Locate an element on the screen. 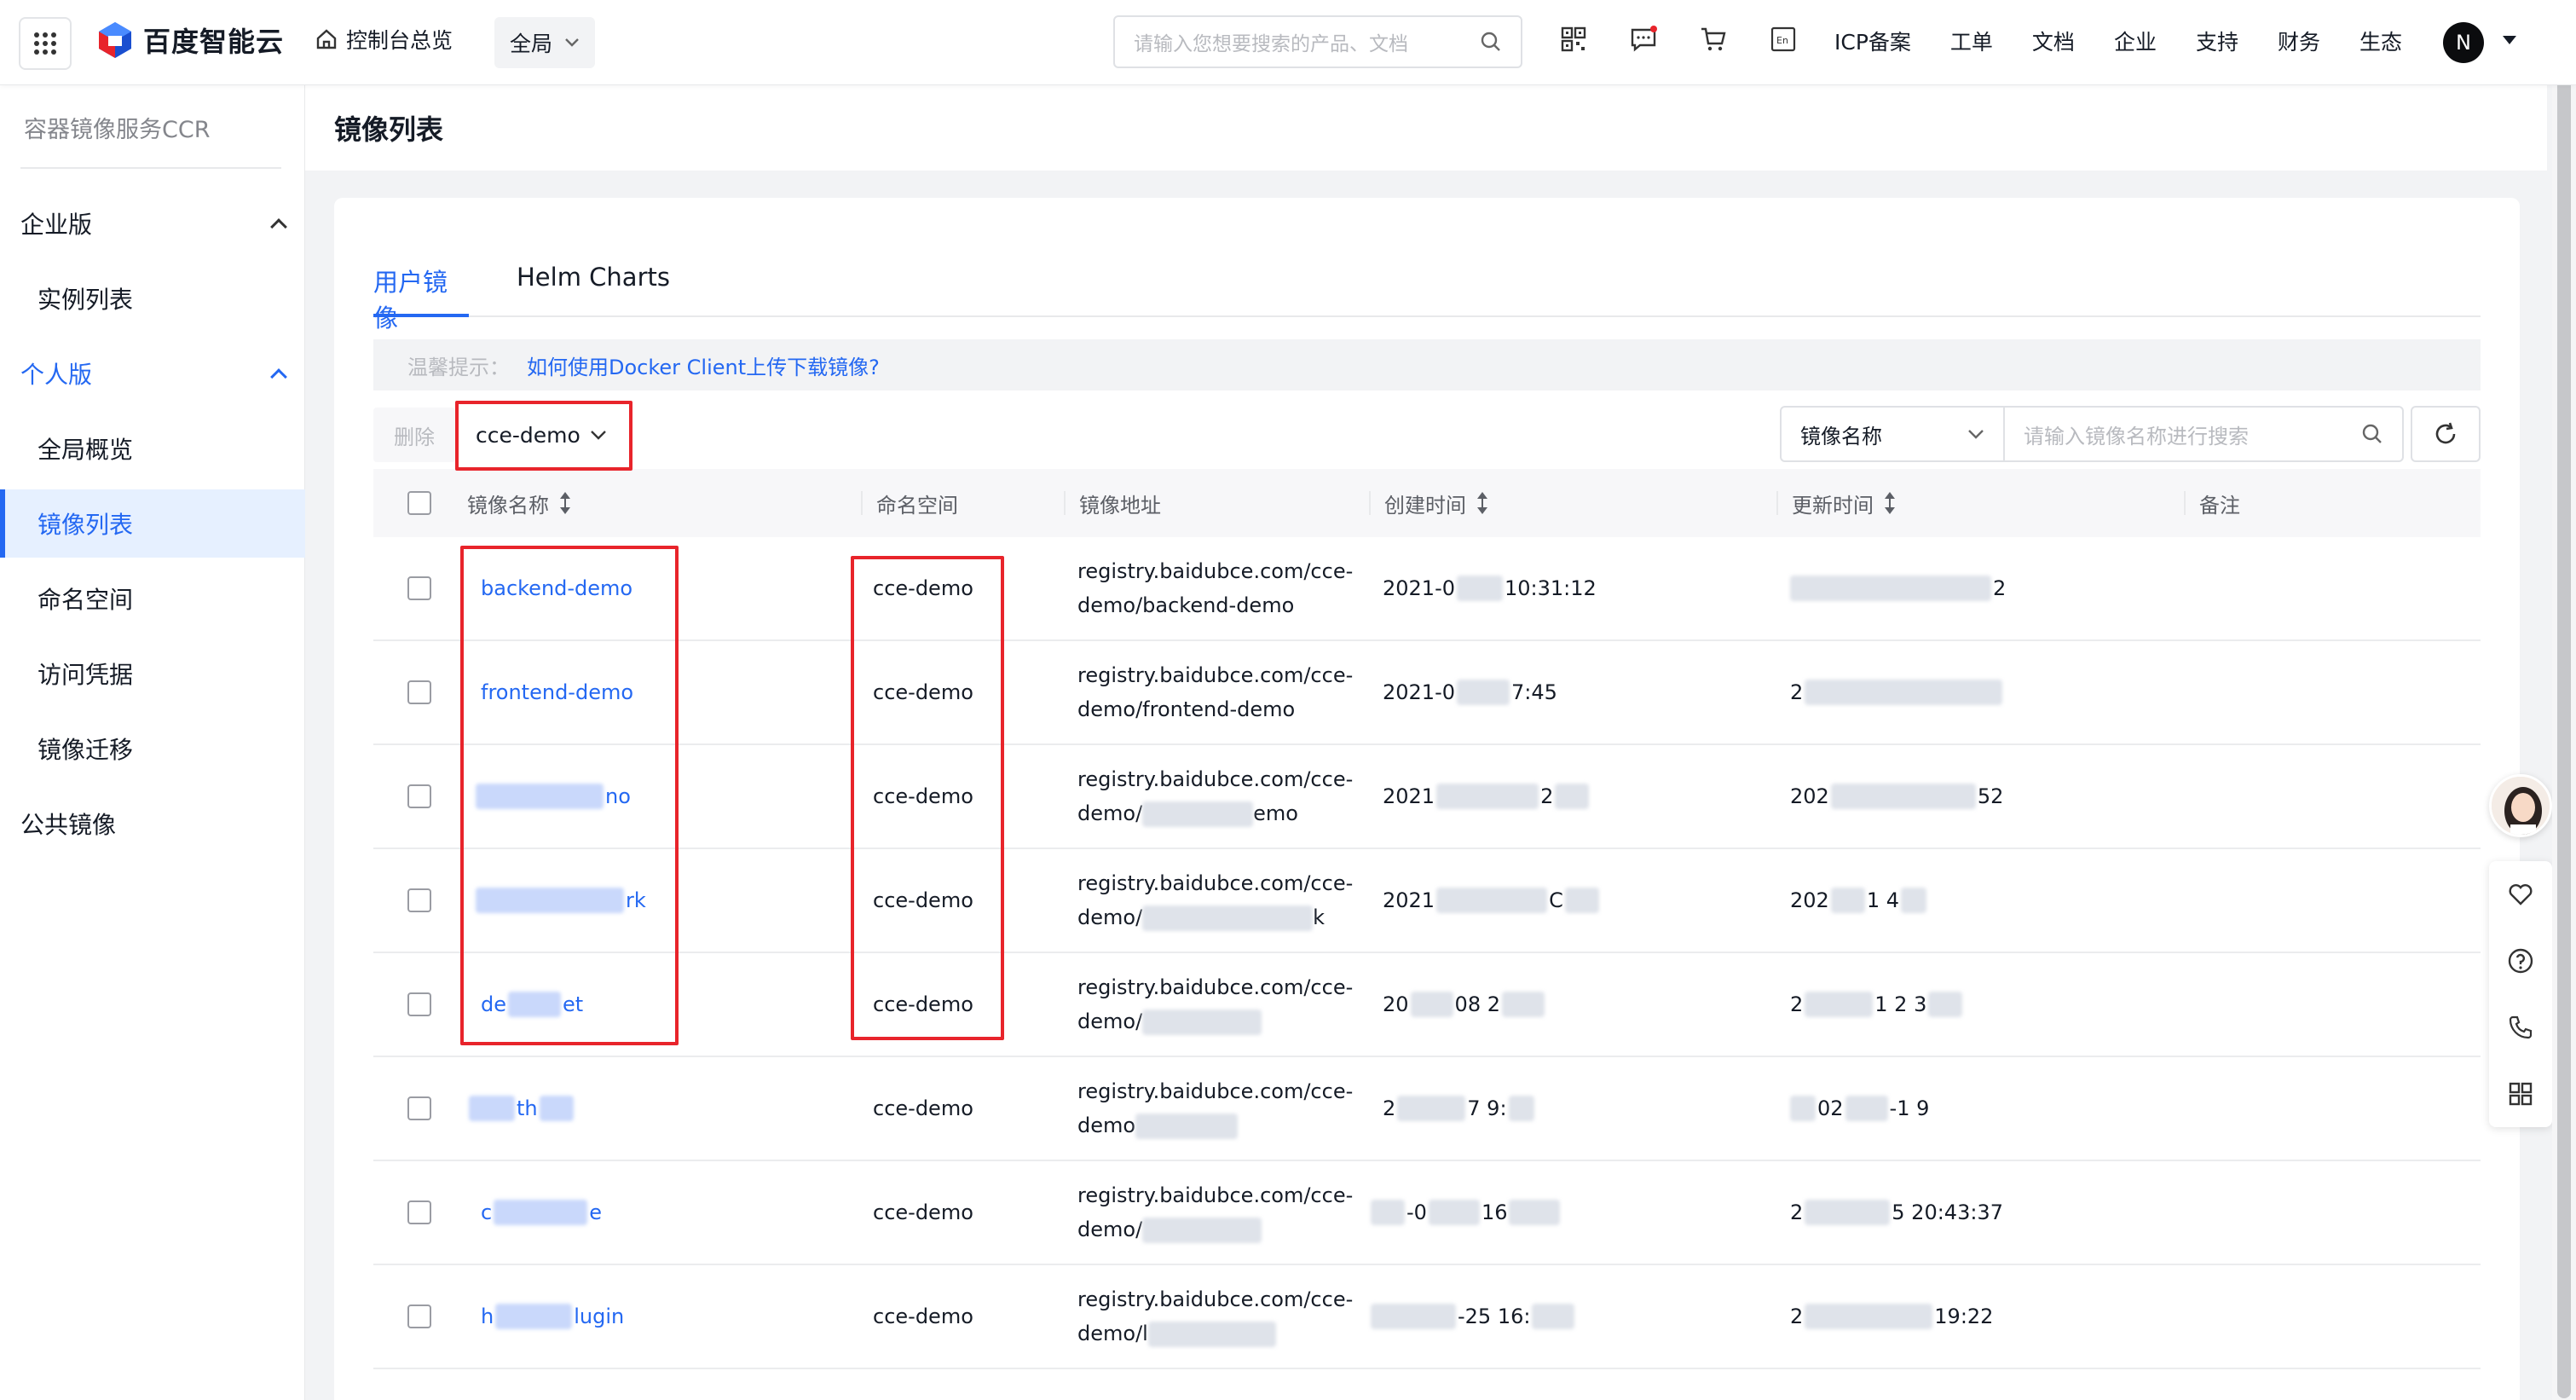 The width and height of the screenshot is (2576, 1400). delete-button: 删除 is located at coordinates (414, 435).